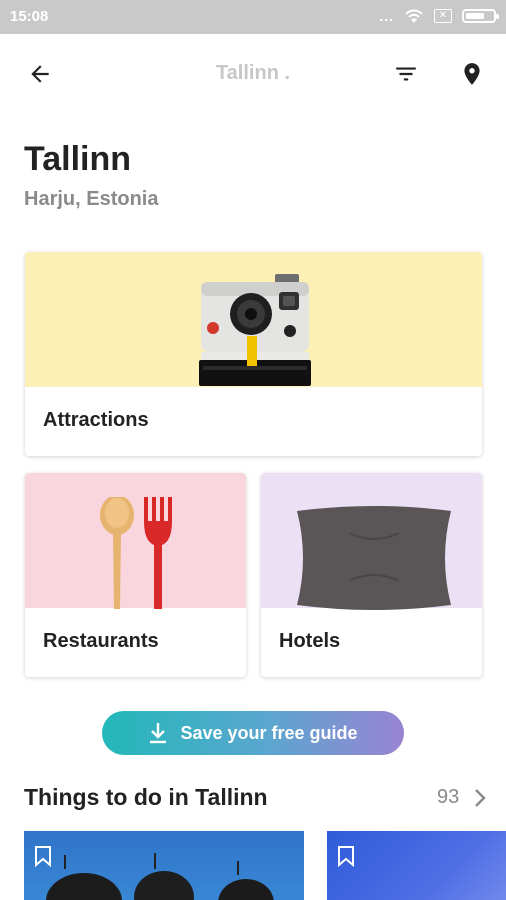  I want to click on chevron-right-icon, so click(480, 798).